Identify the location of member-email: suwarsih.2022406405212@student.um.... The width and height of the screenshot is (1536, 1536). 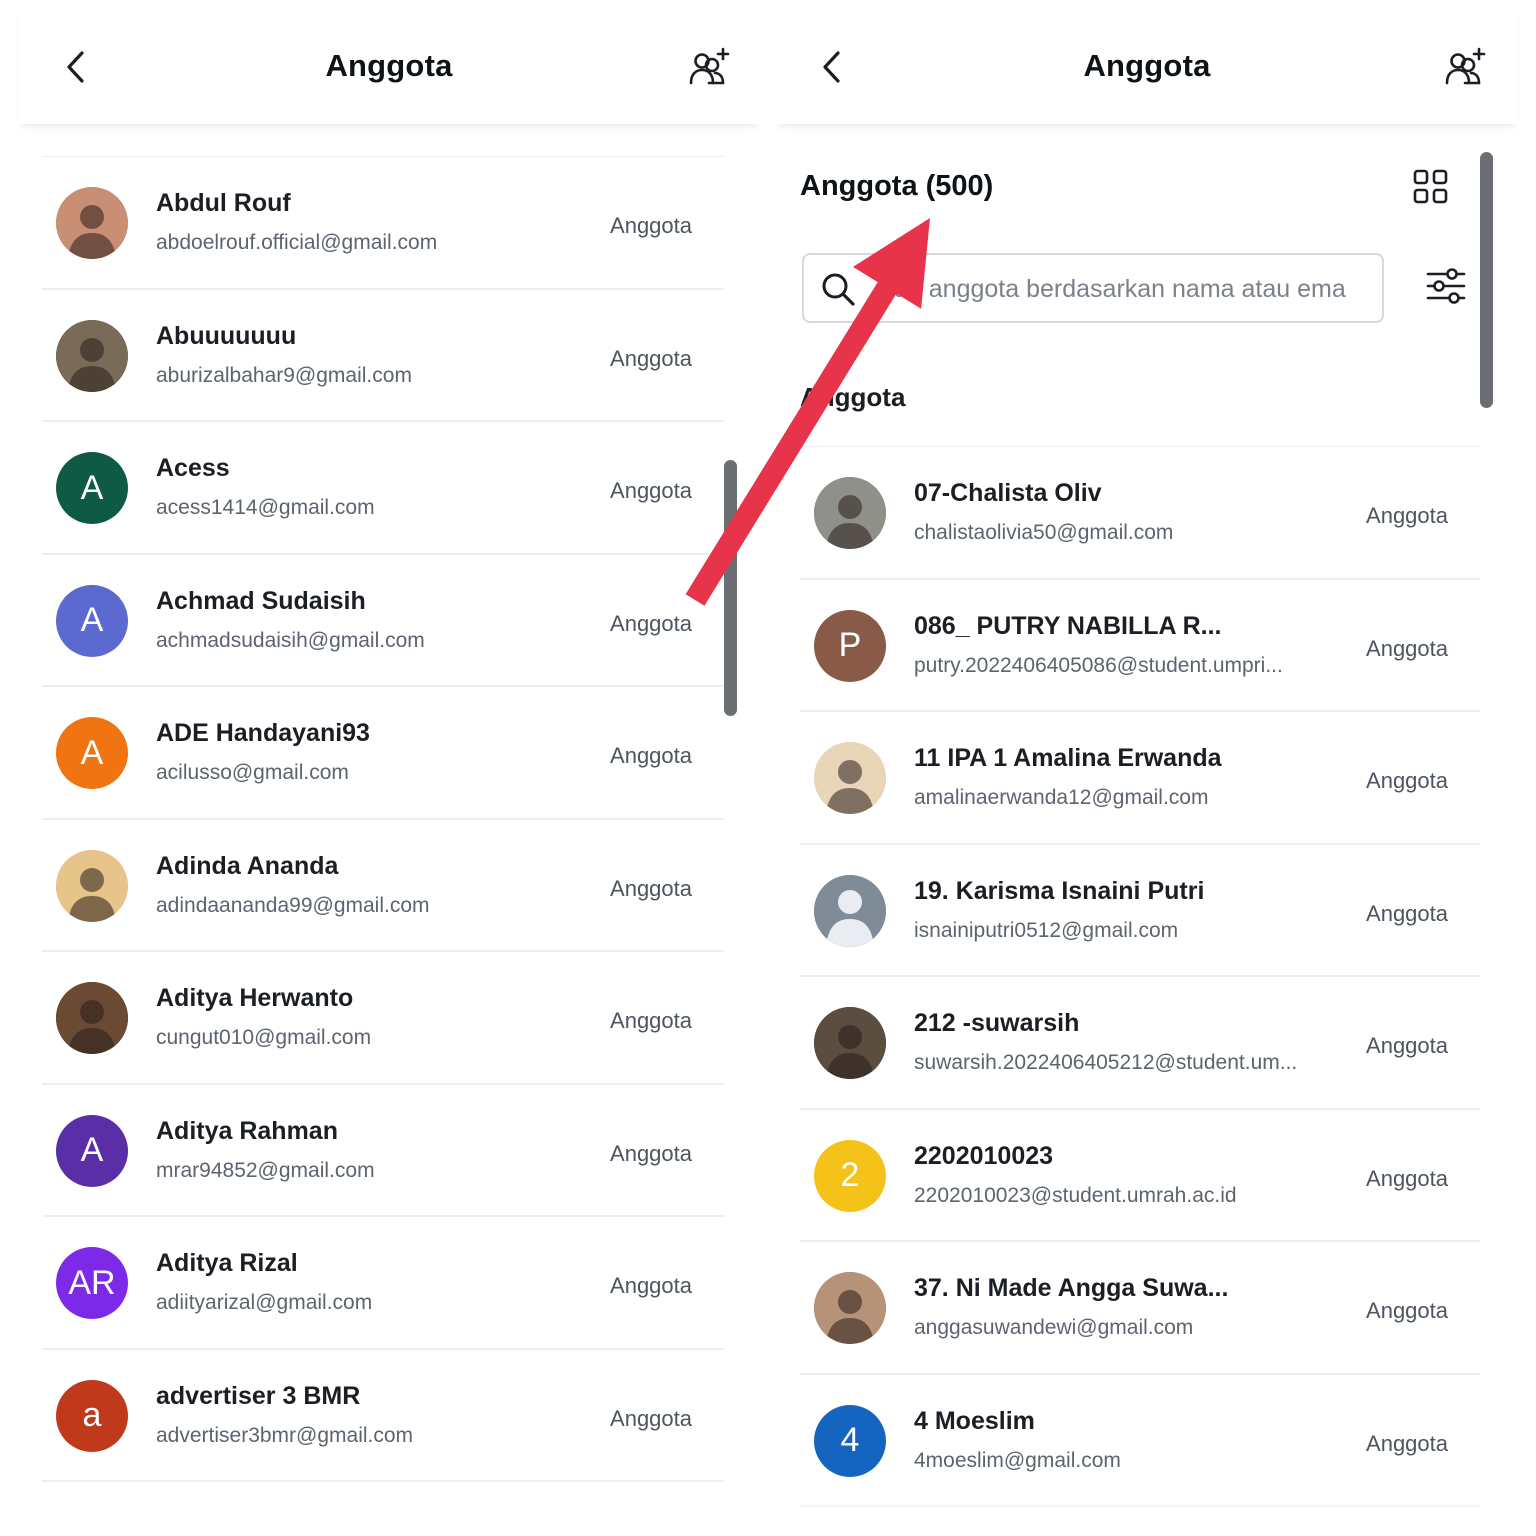
(1106, 1062).